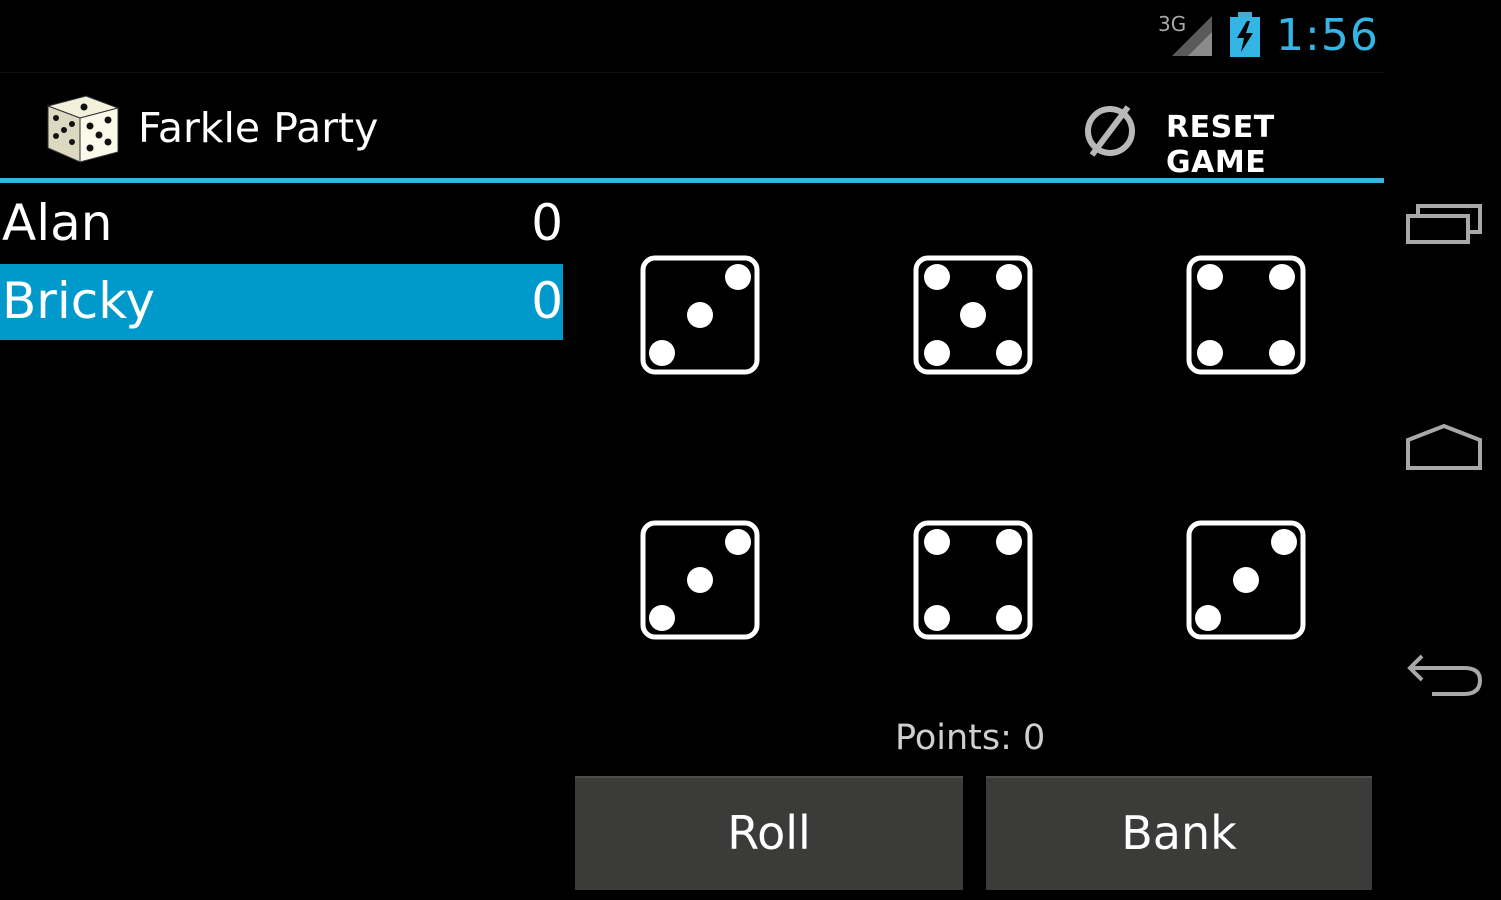  I want to click on app-title: Farkle Party, so click(258, 128).